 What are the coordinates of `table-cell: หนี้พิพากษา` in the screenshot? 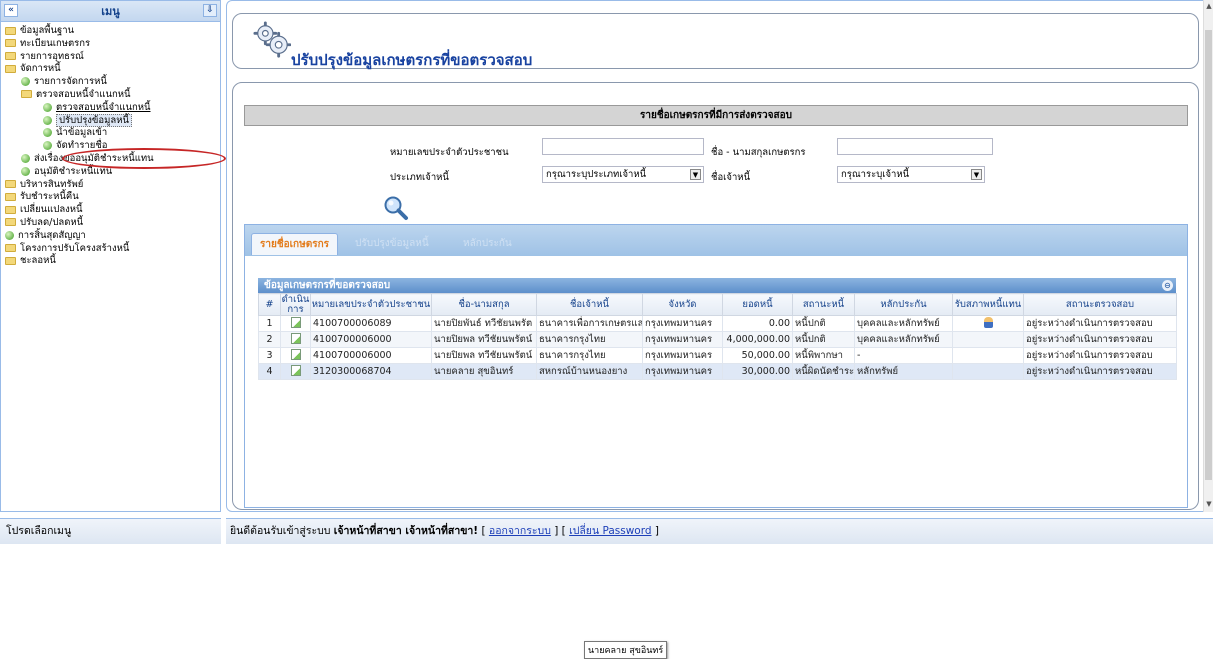 It's located at (823, 355).